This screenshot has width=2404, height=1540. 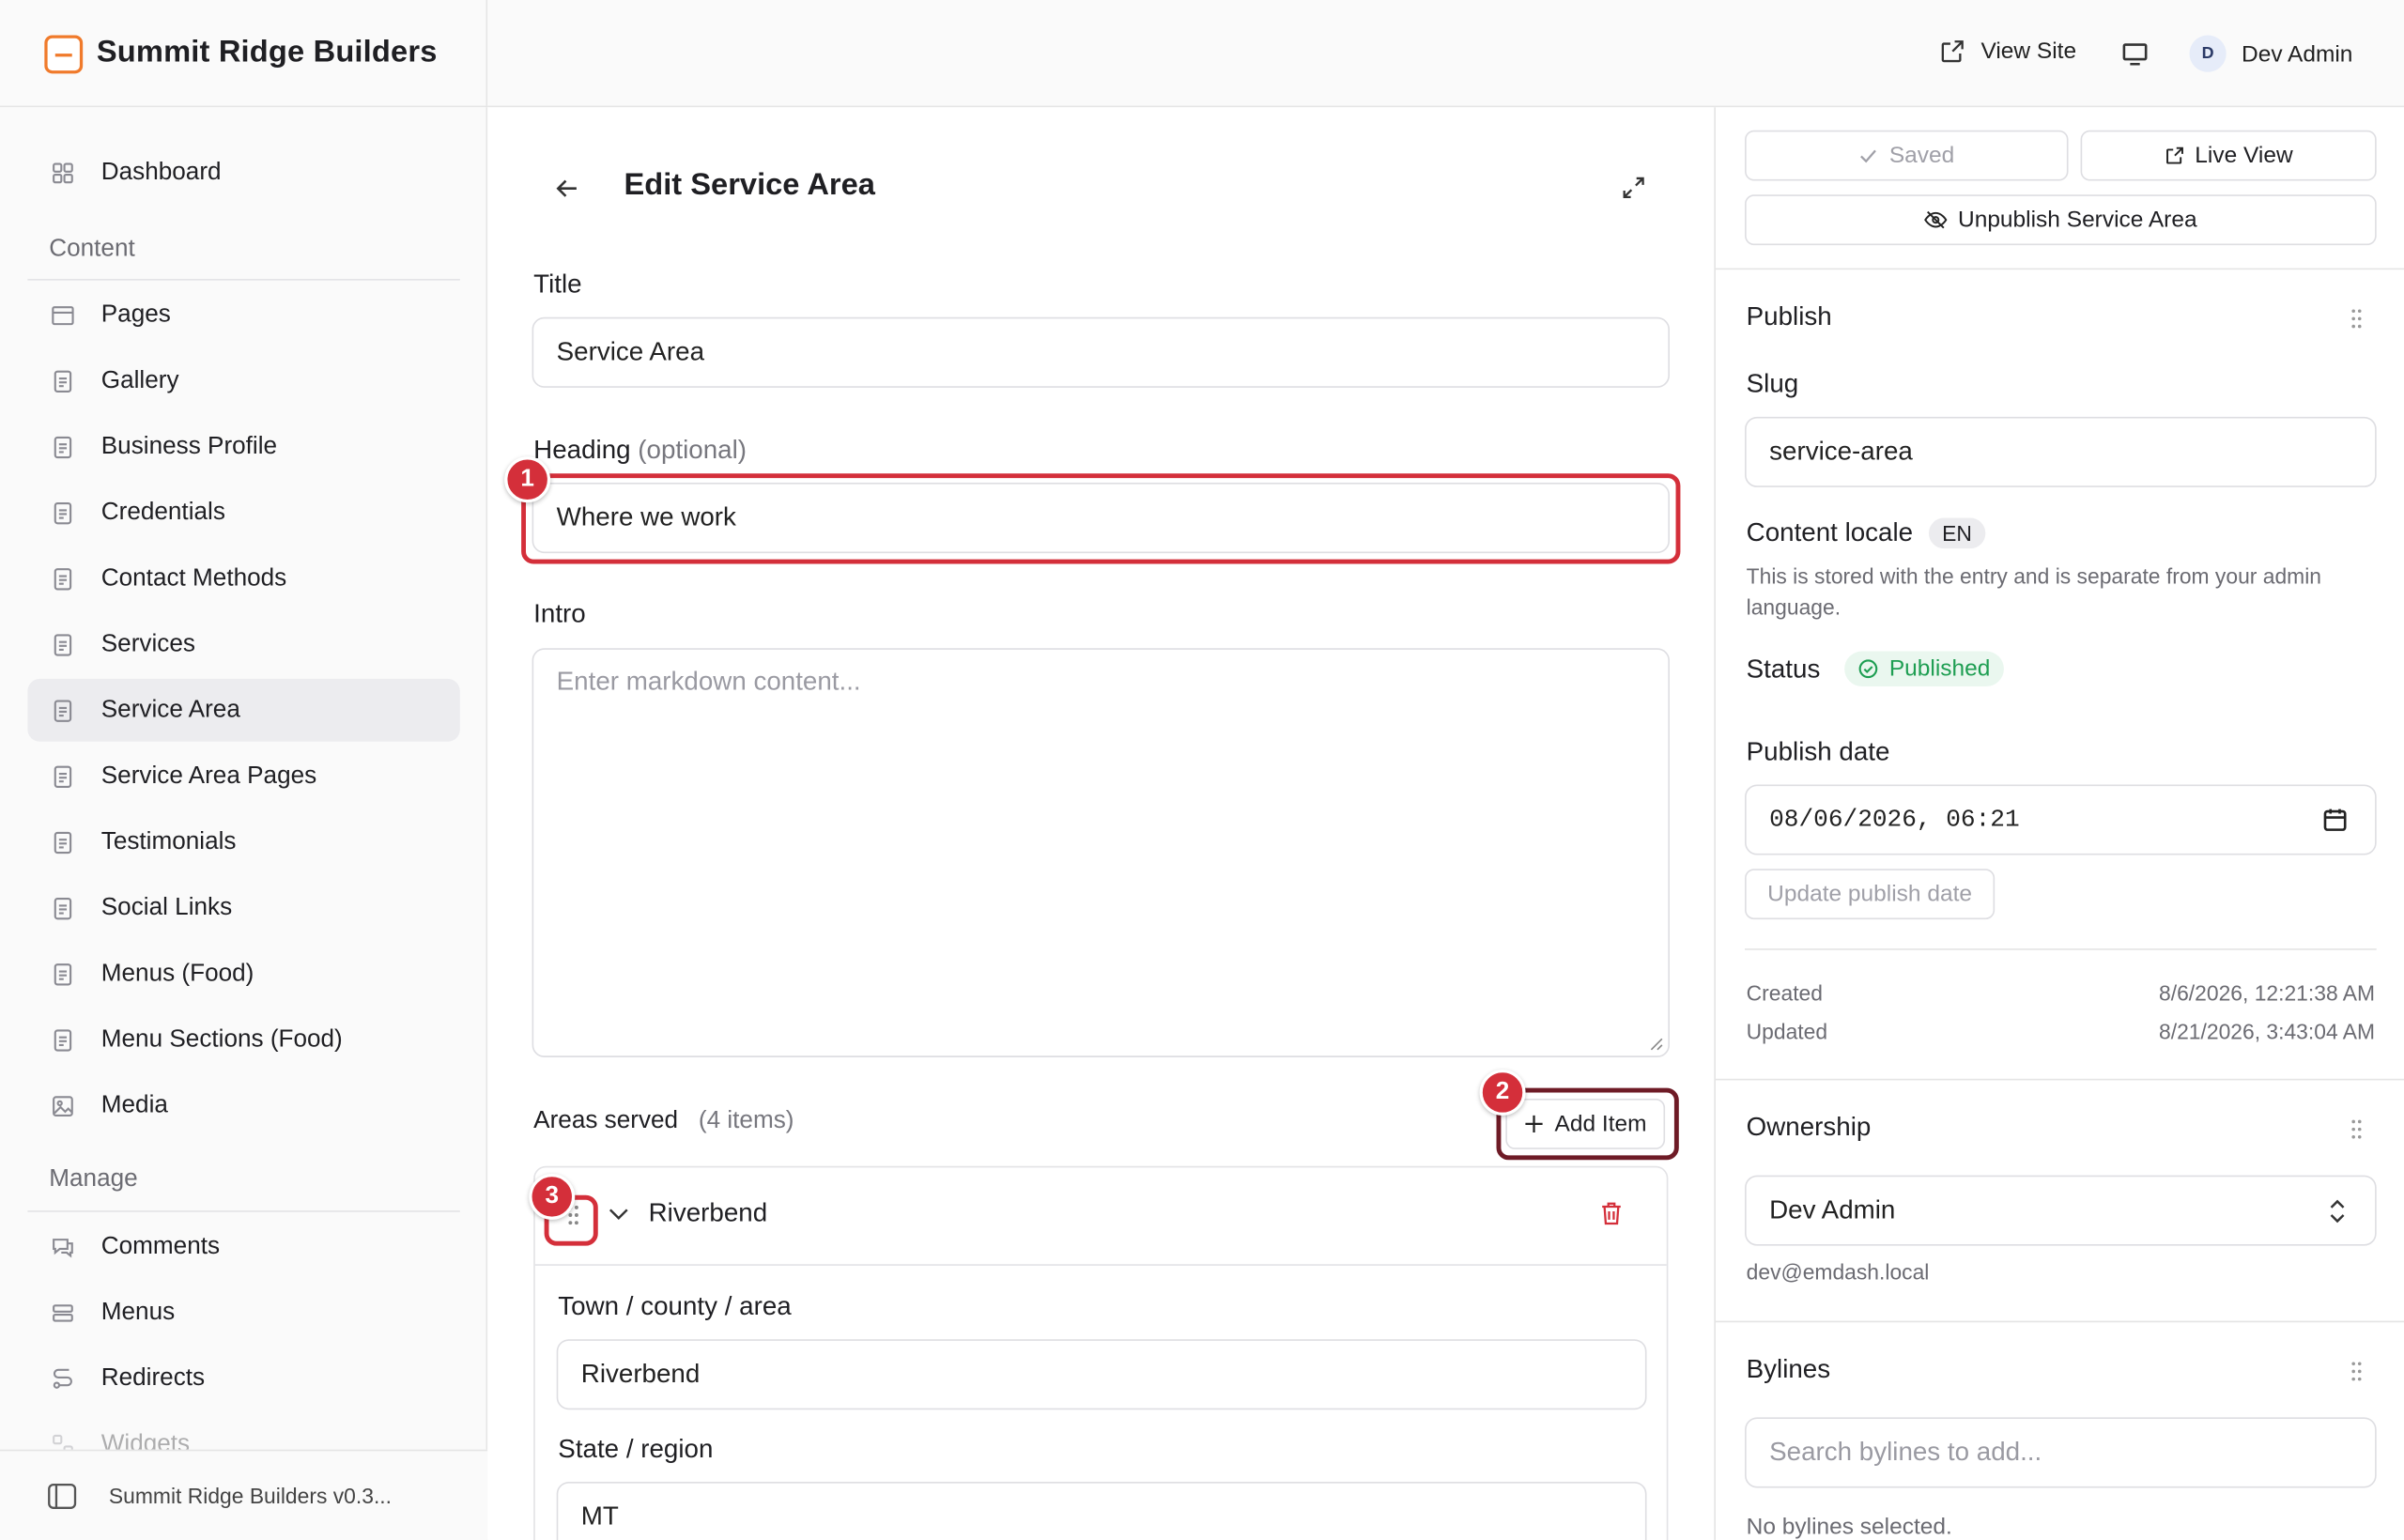 I want to click on sidebar-item-label: Social Links, so click(x=166, y=907).